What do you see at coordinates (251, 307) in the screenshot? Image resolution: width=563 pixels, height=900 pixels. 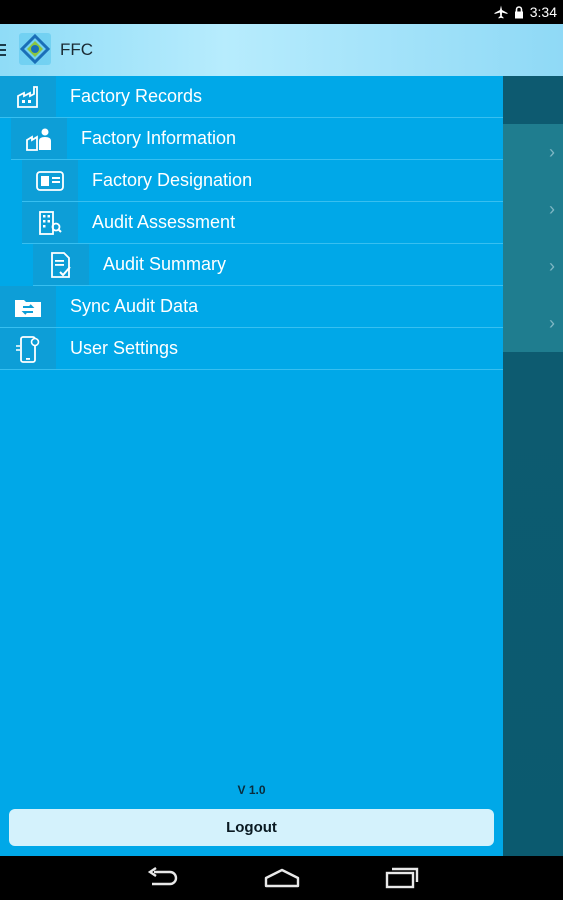 I see `menu-item-sync-audit-data: Sync Audit Data` at bounding box center [251, 307].